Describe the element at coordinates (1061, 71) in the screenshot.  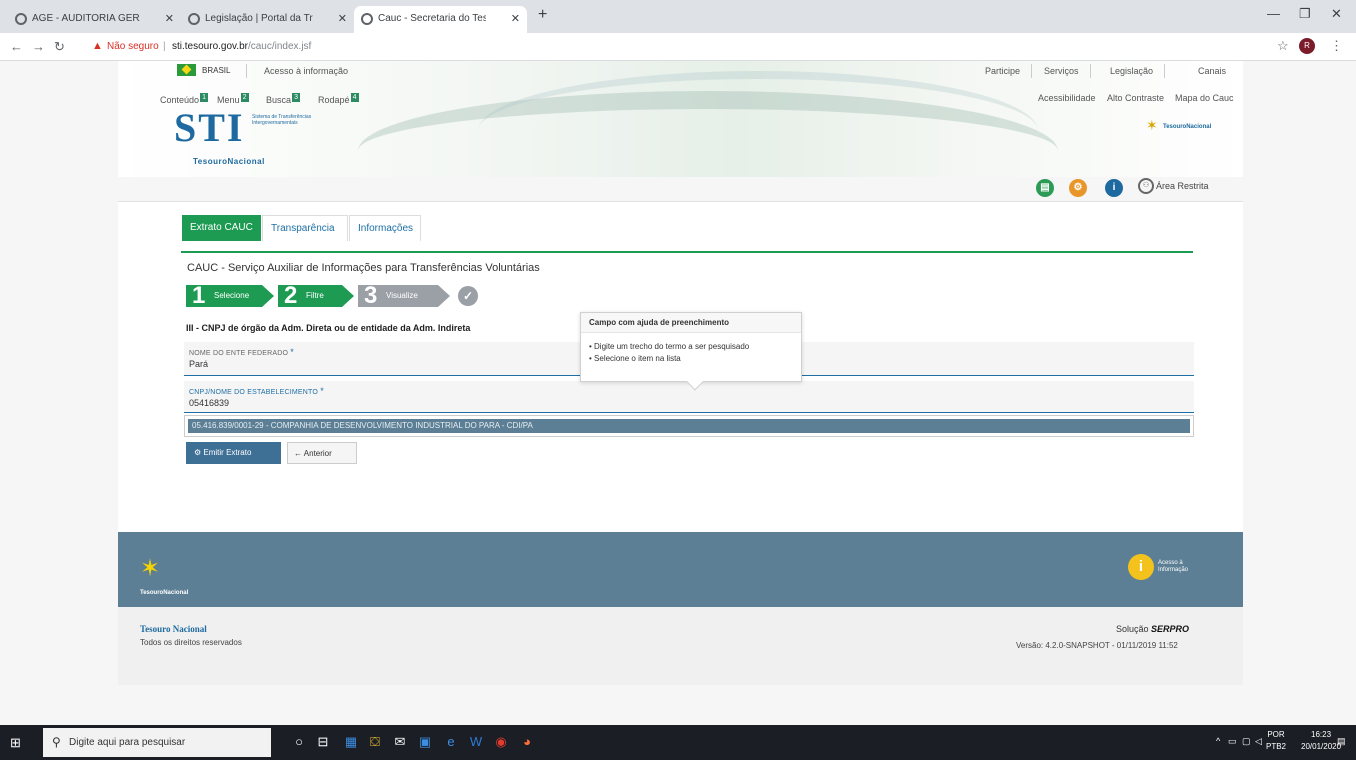
I see `nav-servicos: Serviços` at that location.